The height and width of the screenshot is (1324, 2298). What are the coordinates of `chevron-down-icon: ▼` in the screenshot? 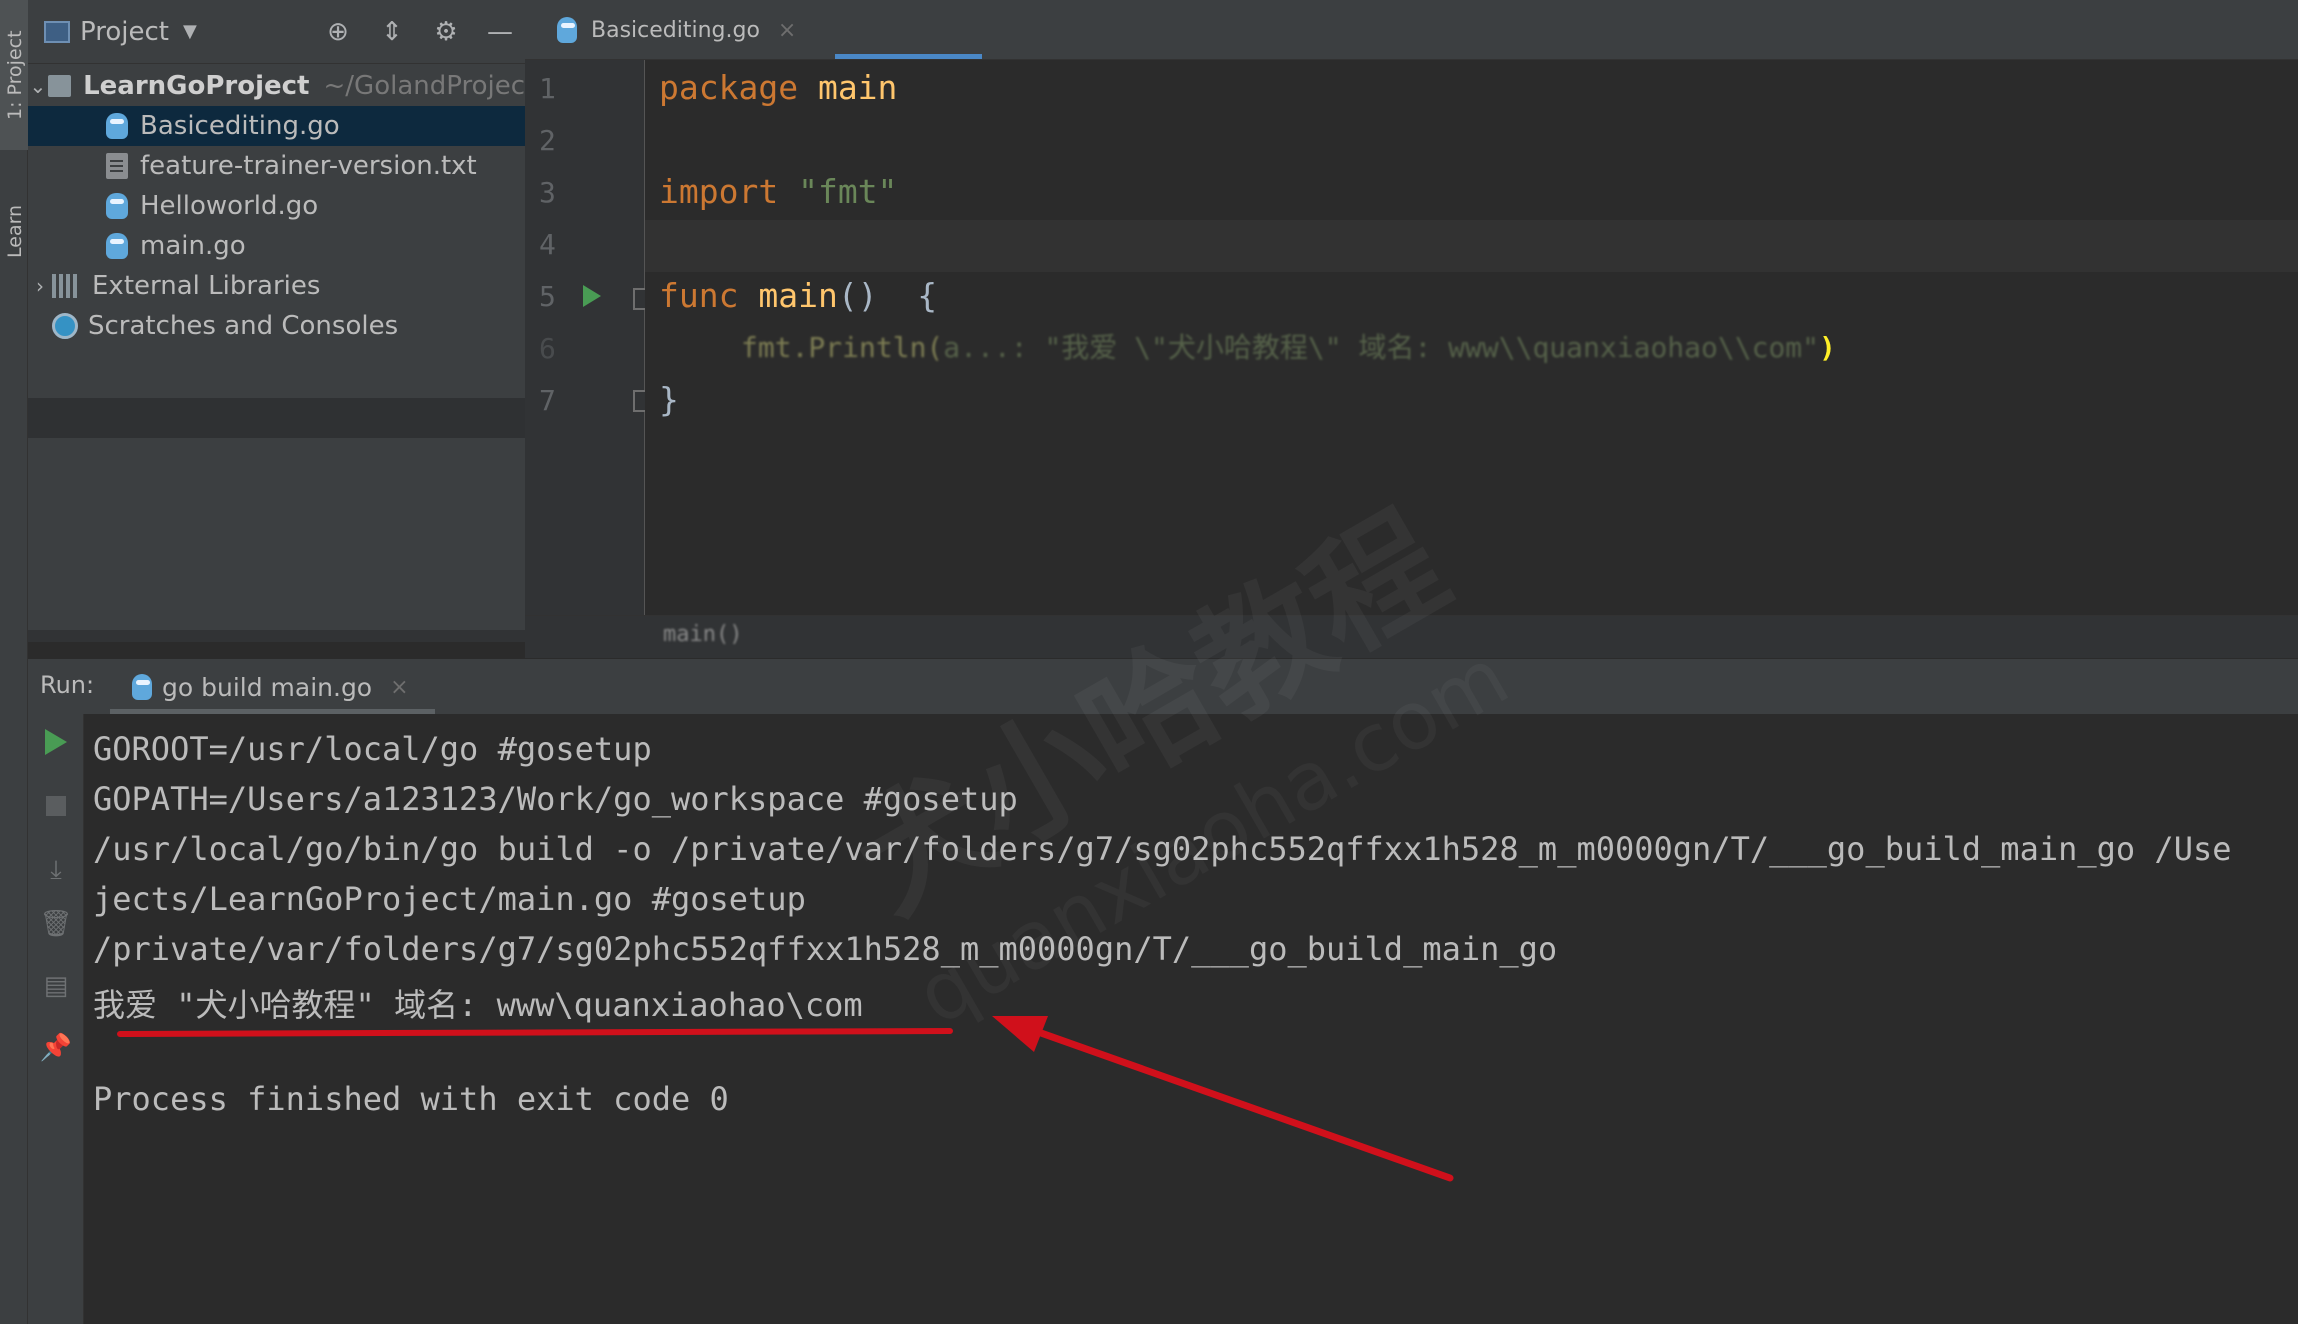 It's located at (190, 31).